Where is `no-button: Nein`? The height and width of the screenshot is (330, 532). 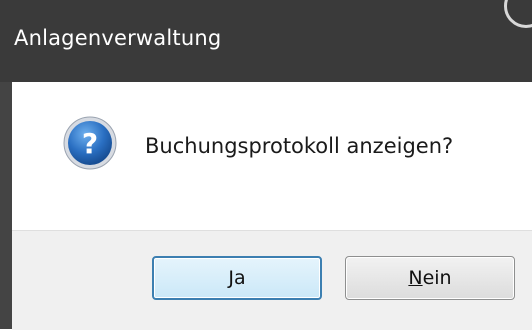 no-button: Nein is located at coordinates (430, 278).